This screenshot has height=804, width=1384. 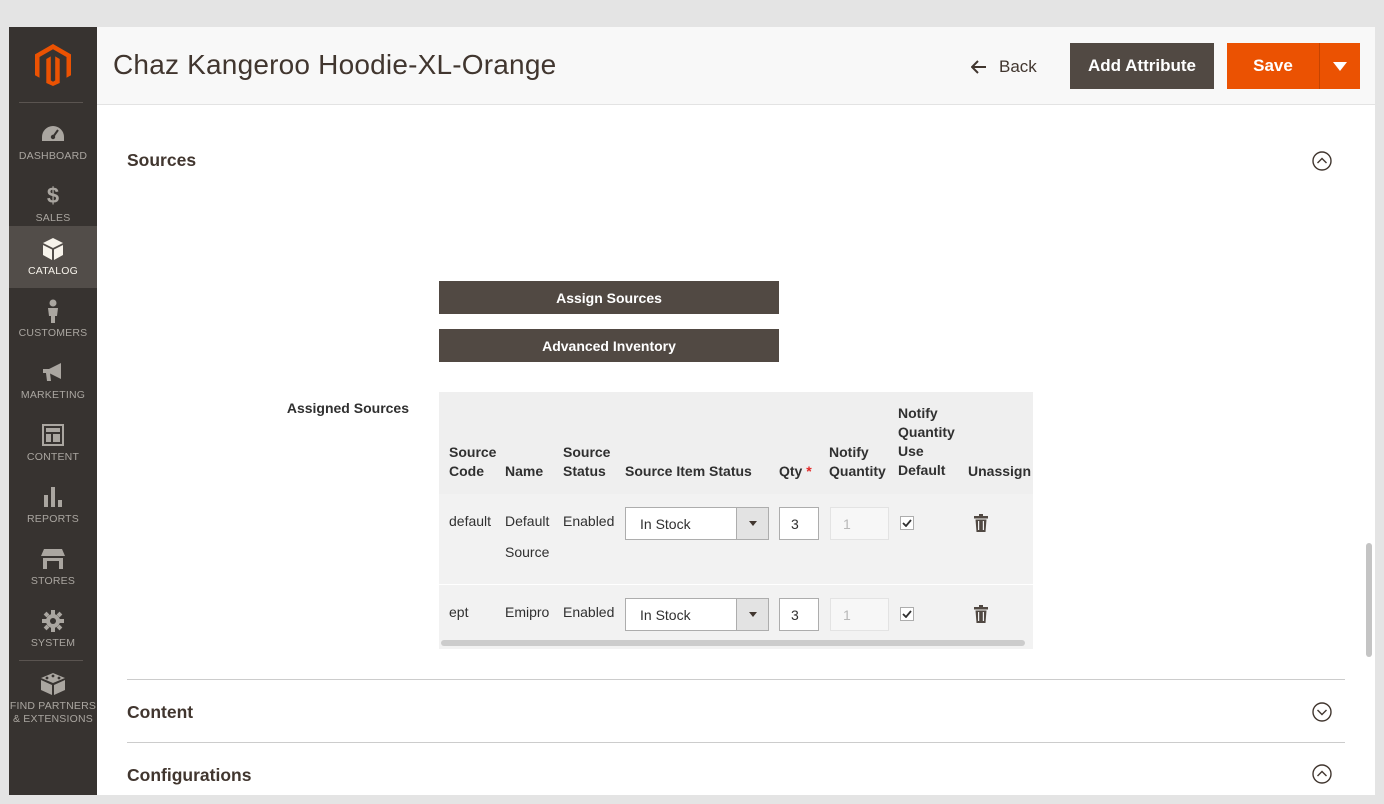 I want to click on sidebar-item-label: SALES, so click(x=53, y=217).